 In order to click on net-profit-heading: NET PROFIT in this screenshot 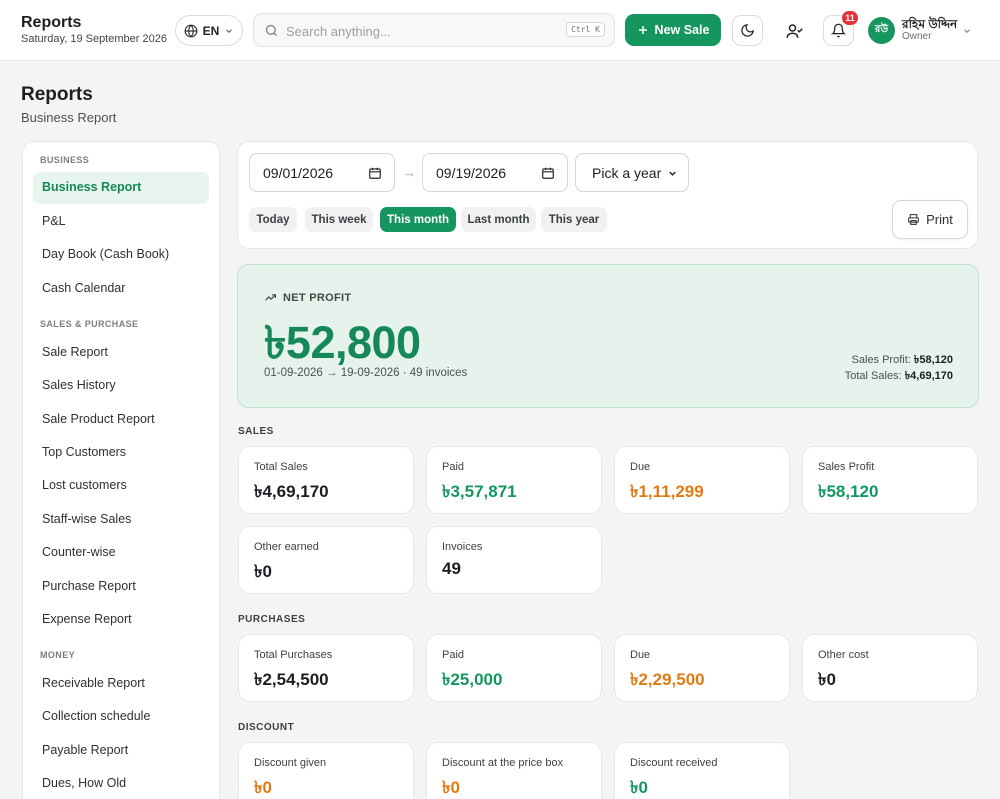, I will do `click(307, 297)`.